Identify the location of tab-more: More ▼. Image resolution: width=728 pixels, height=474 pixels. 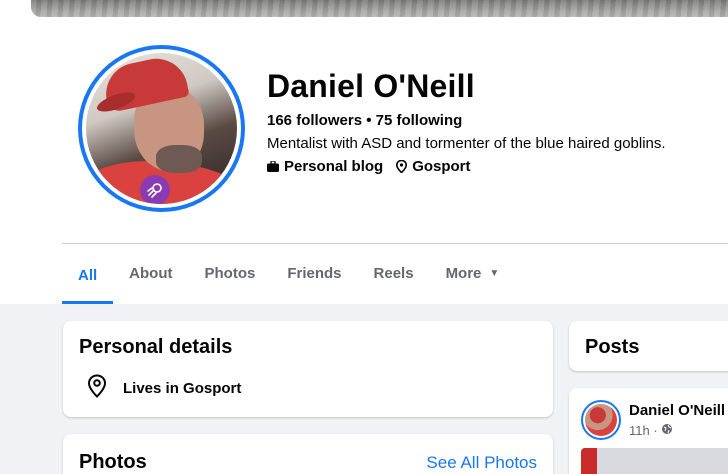
(473, 273).